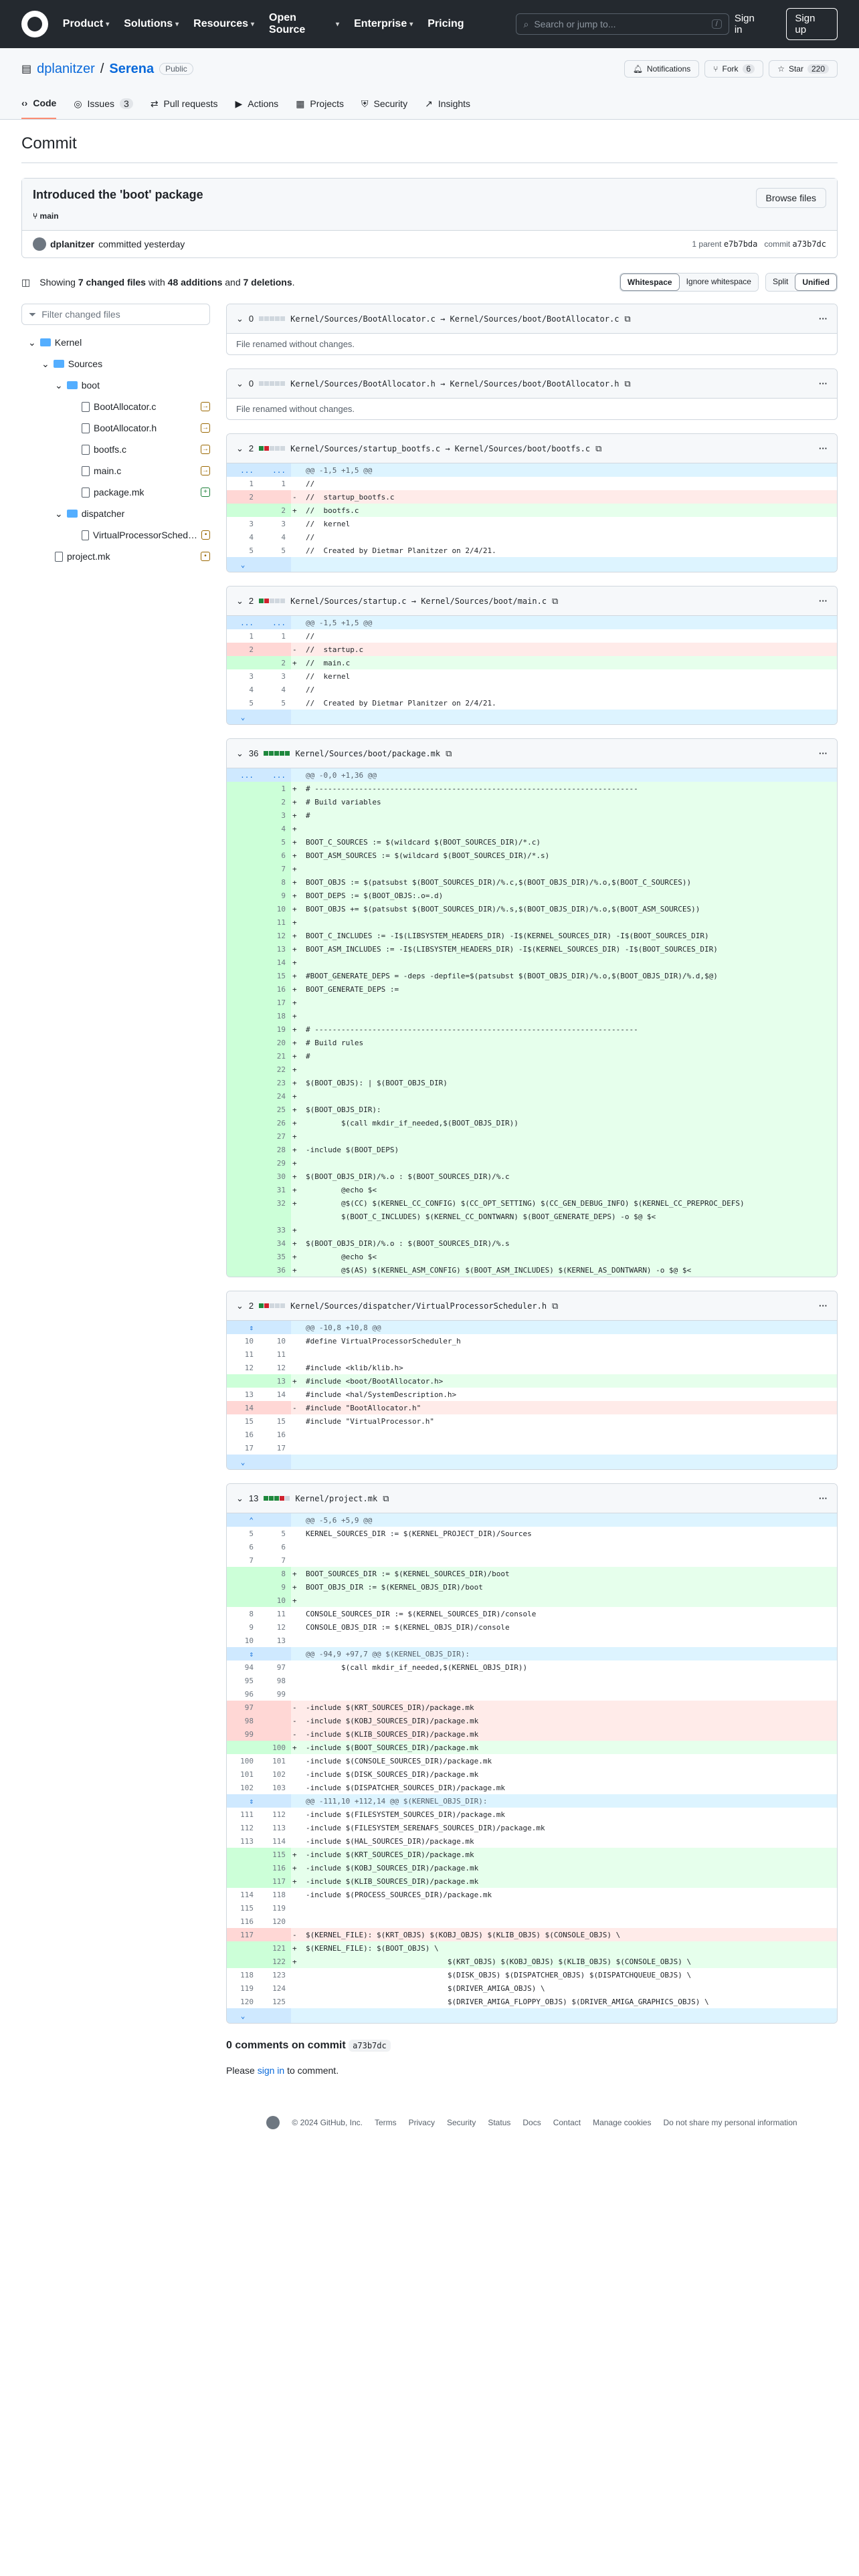 The width and height of the screenshot is (859, 2576). Describe the element at coordinates (422, 2122) in the screenshot. I see `footer-link: Privacy` at that location.